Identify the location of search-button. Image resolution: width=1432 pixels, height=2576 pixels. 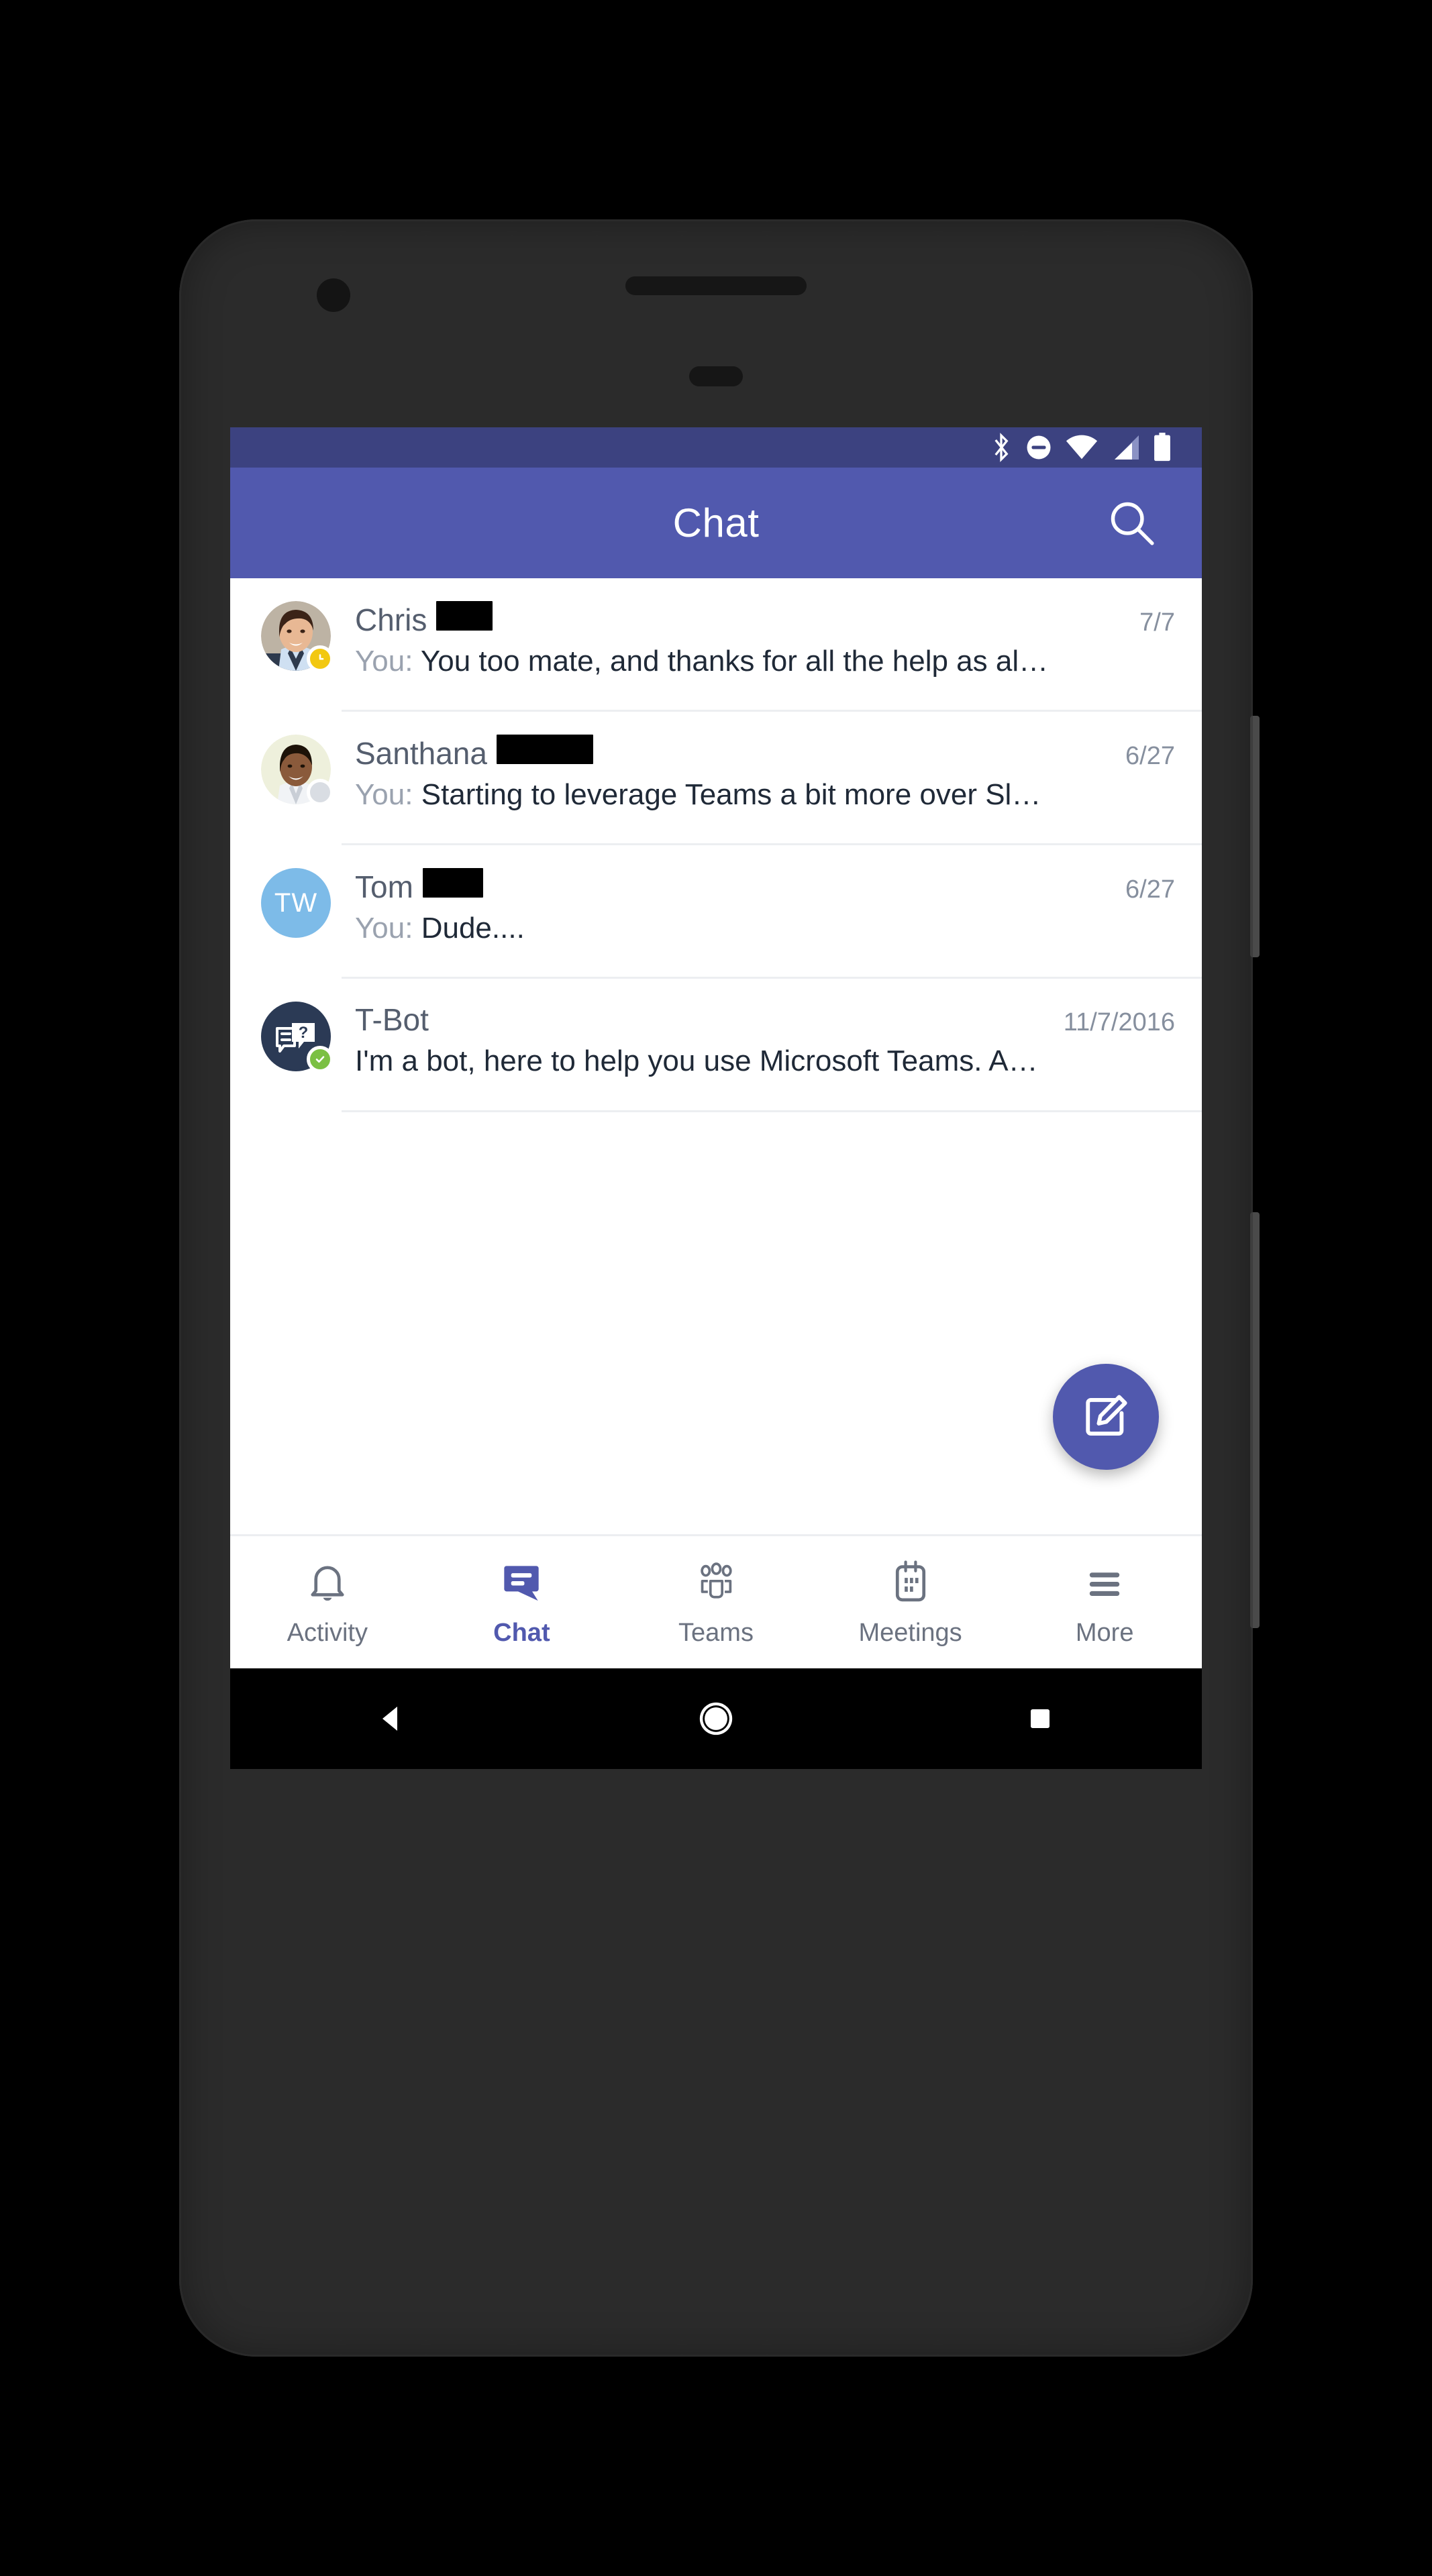
(1132, 523).